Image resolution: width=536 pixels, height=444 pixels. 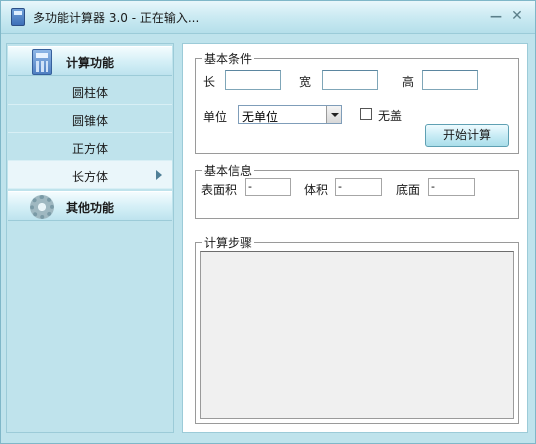 I want to click on sidebar-item-cube: 正方体, so click(x=90, y=147).